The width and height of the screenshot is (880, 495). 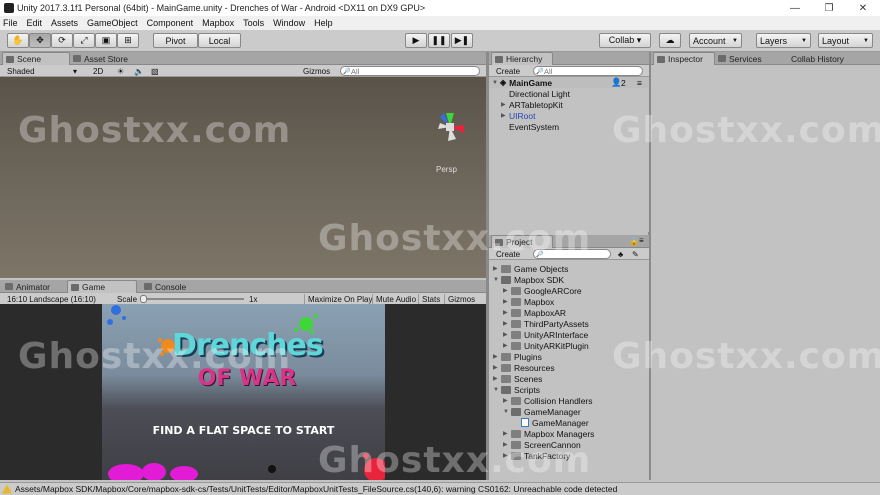 What do you see at coordinates (21, 71) in the screenshot?
I see `shading-mode-dropdown: Shaded` at bounding box center [21, 71].